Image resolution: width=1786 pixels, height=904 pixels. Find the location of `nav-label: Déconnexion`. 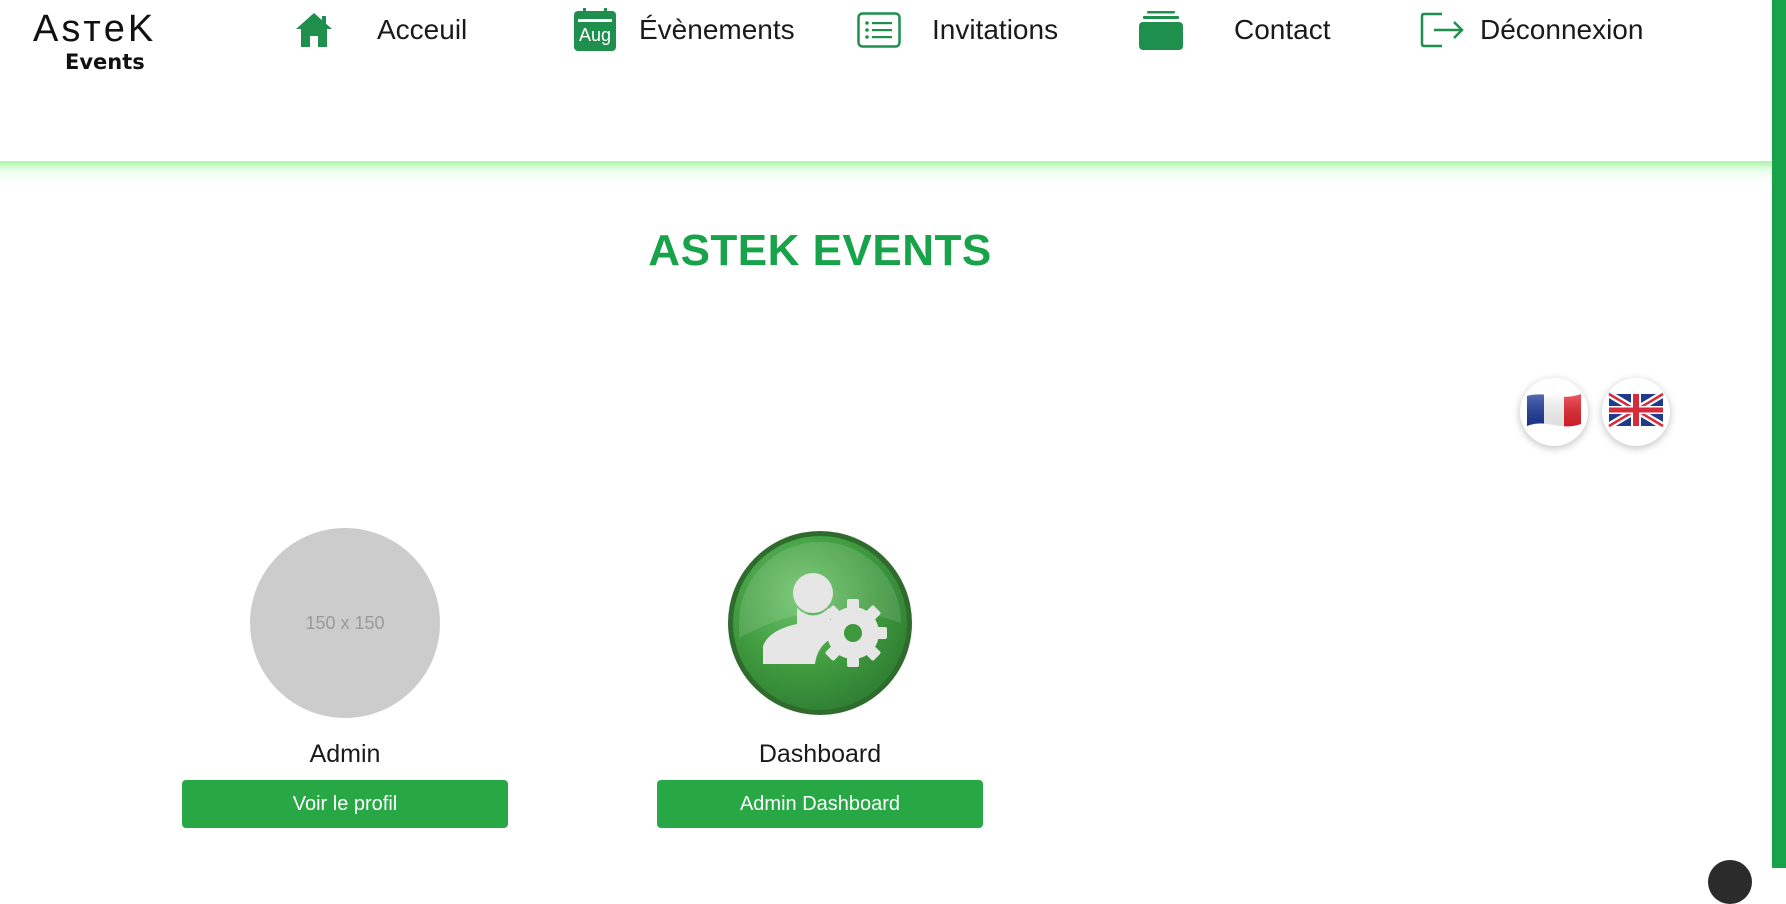

nav-label: Déconnexion is located at coordinates (1562, 29).